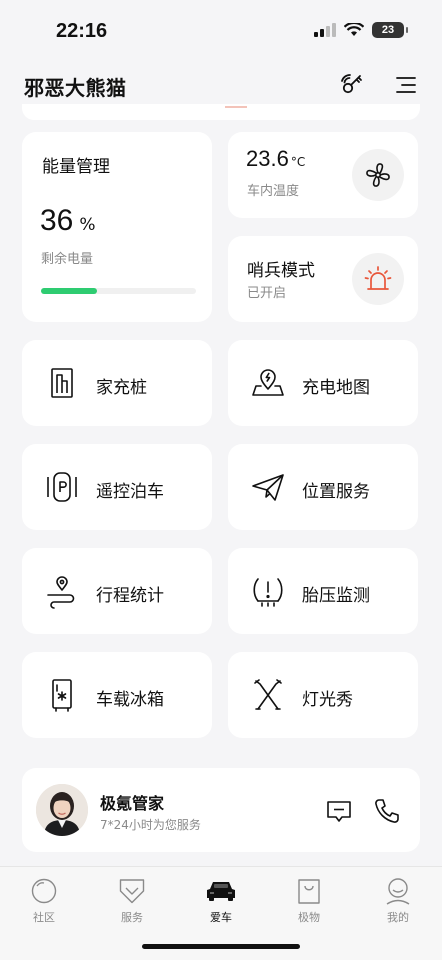 The width and height of the screenshot is (442, 960). I want to click on tab-service-label: 服务, so click(132, 917).